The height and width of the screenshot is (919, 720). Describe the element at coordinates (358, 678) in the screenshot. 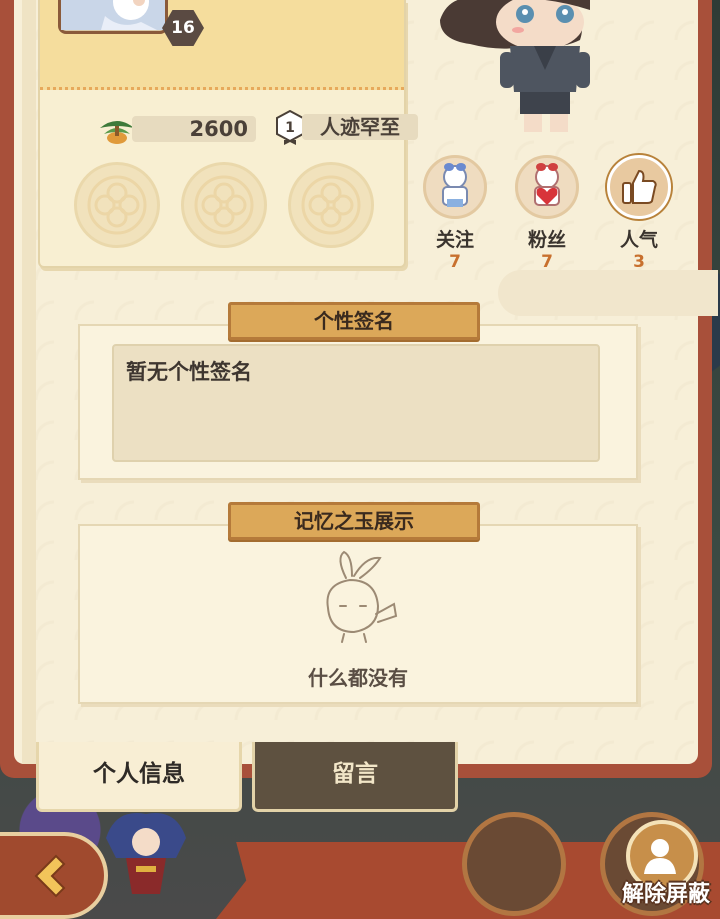

I see `memory-empty-text: 什么都没有` at that location.